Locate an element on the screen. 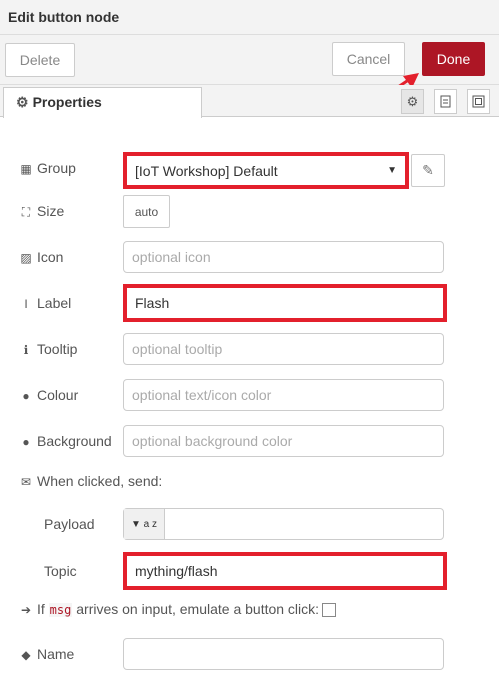 The height and width of the screenshot is (679, 499). tab-appearance is located at coordinates (478, 101).